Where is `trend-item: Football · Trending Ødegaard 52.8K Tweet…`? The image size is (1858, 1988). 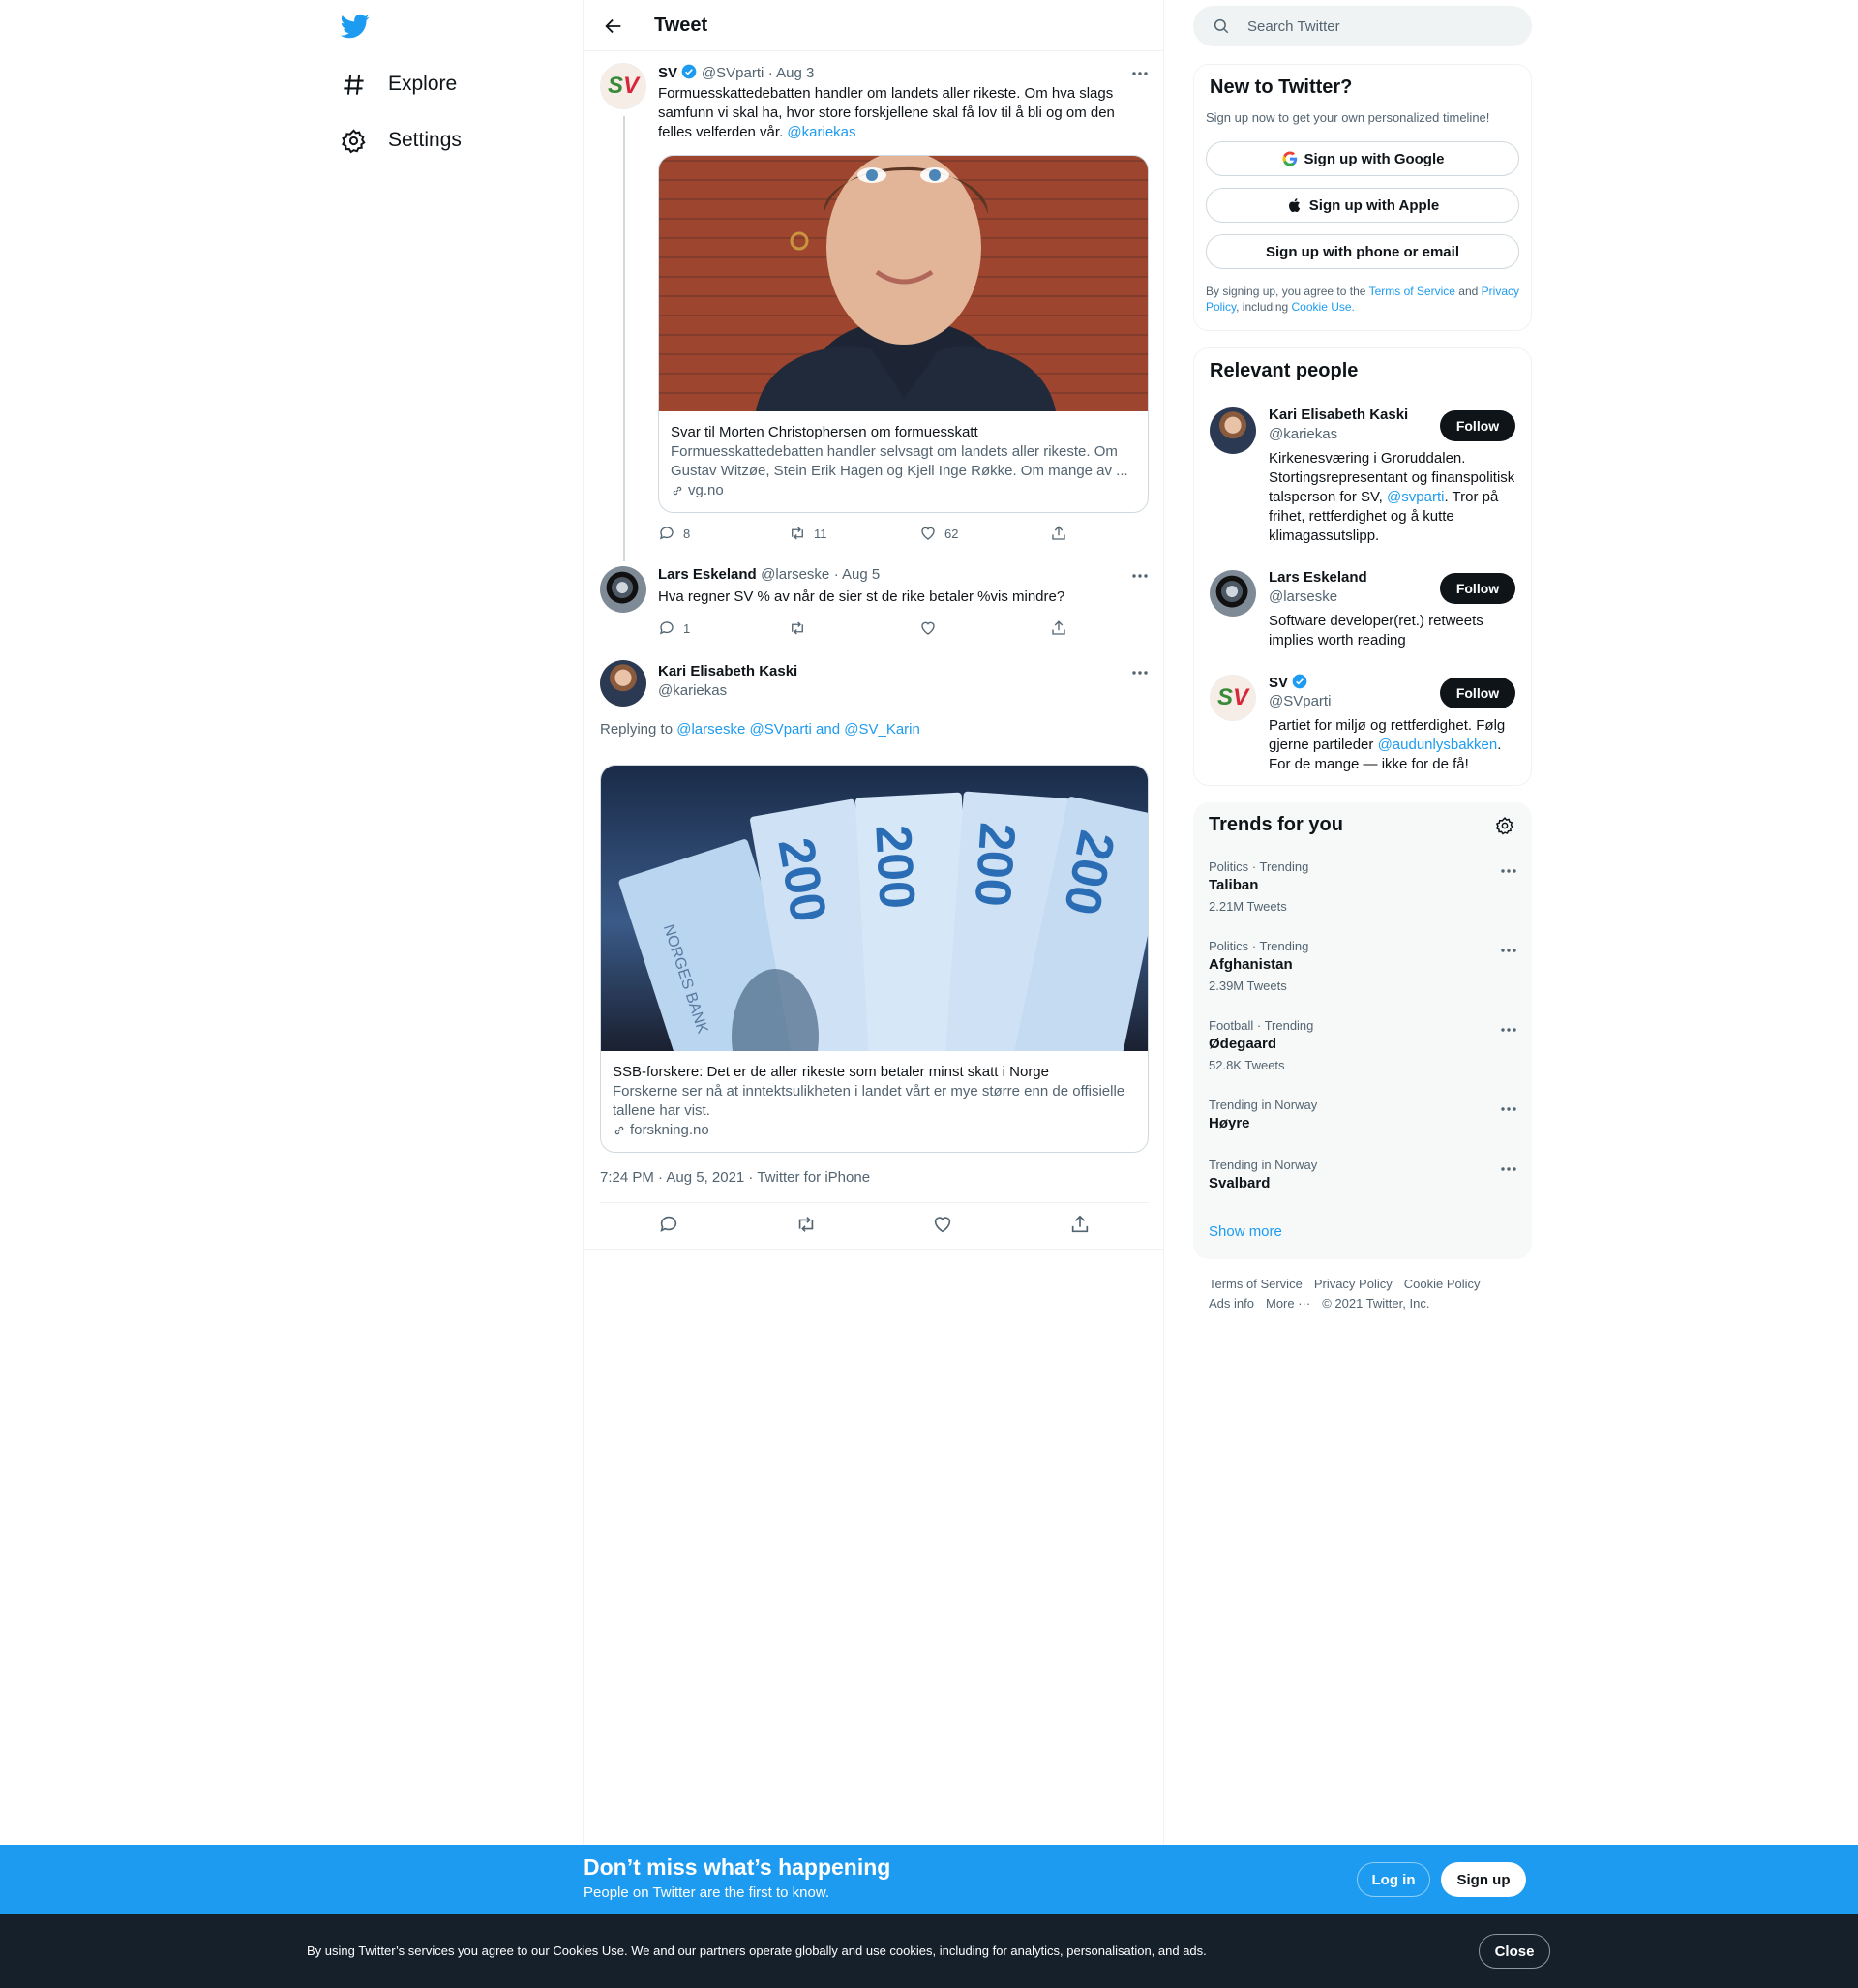
trend-item: Football · Trending Ødegaard 52.8K Tweet… is located at coordinates (1362, 1057).